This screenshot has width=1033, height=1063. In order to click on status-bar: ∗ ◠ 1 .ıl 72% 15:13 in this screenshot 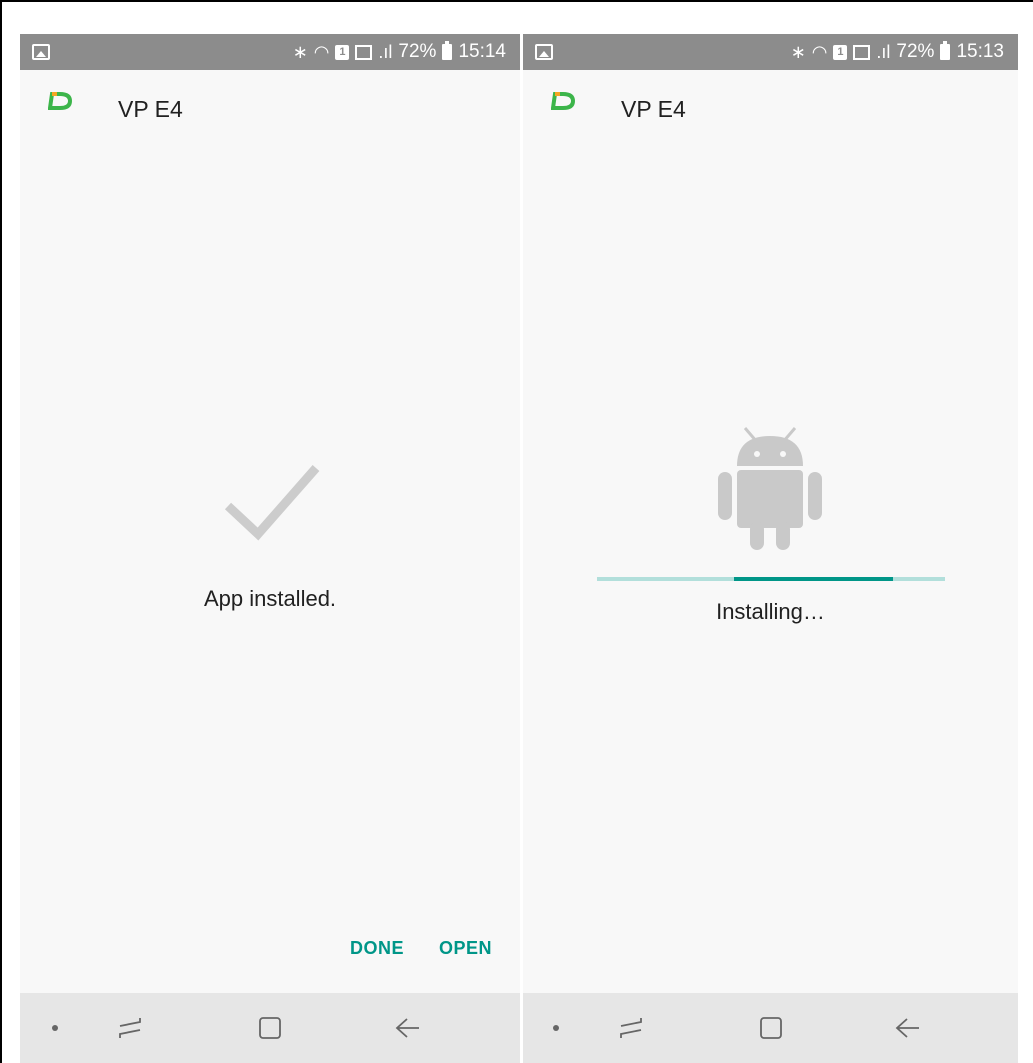, I will do `click(770, 52)`.